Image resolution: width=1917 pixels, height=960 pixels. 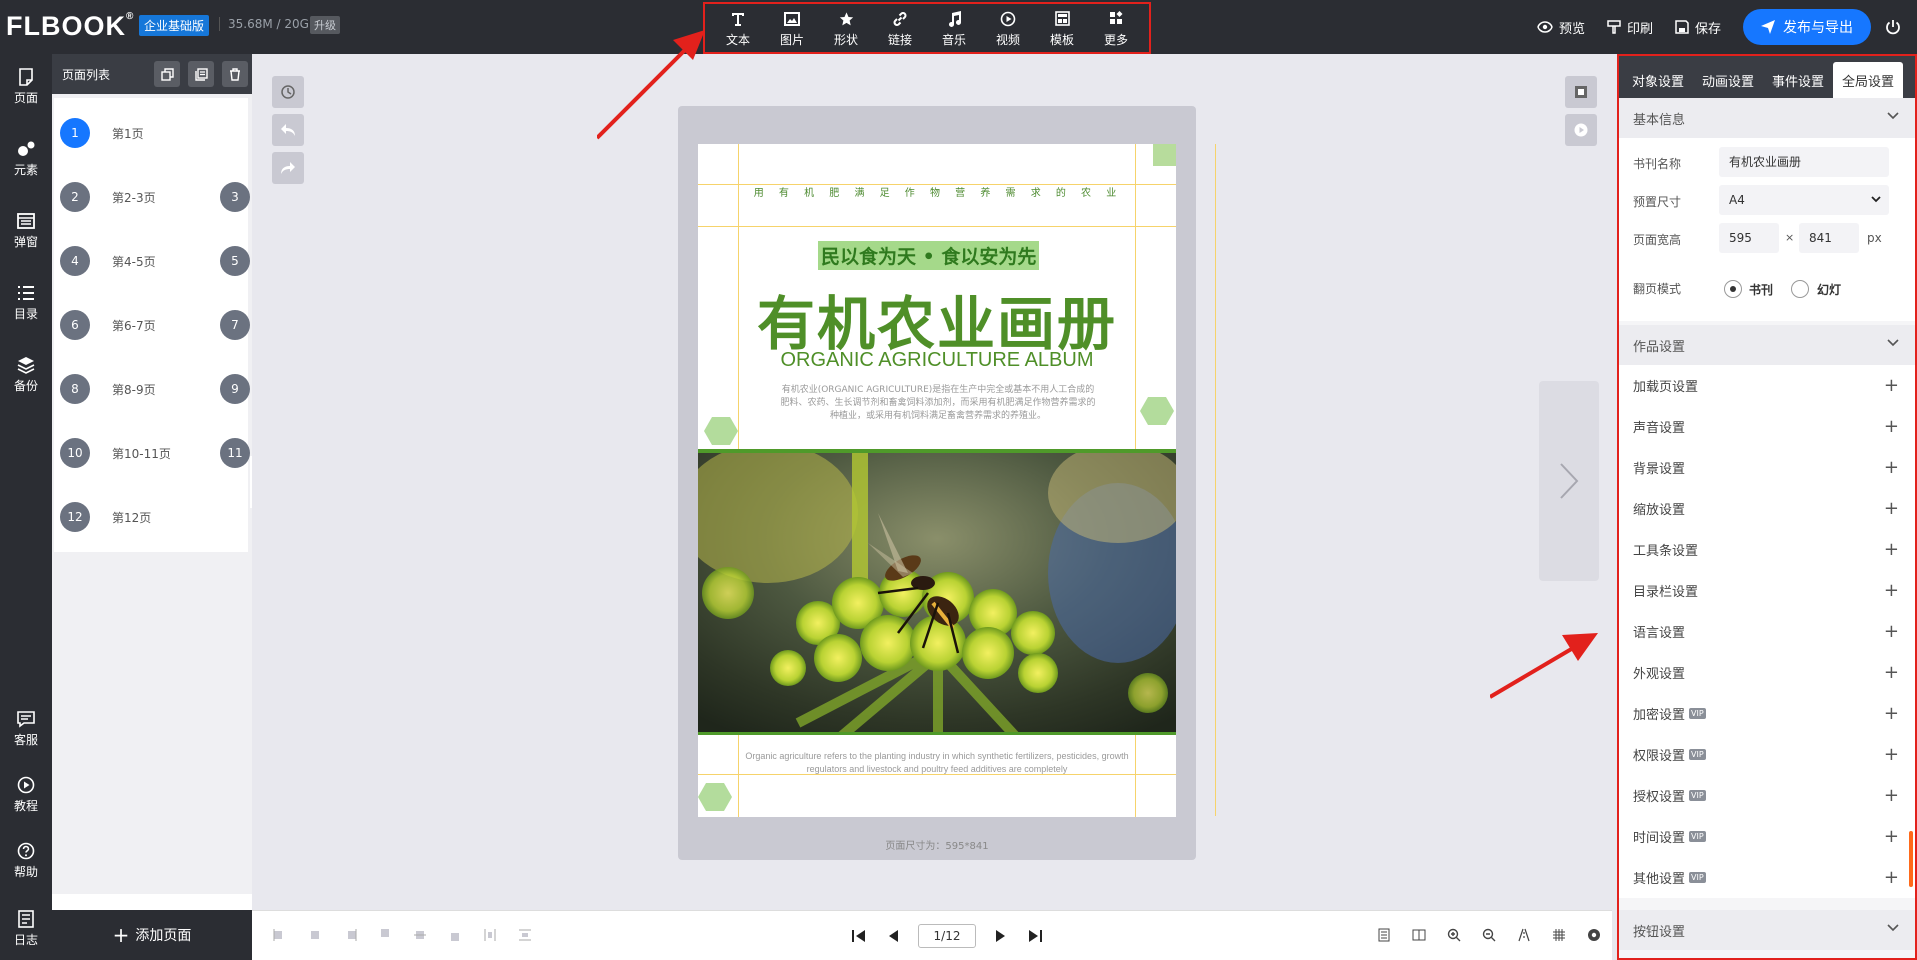 I want to click on nav-help: 帮助, so click(x=26, y=861).